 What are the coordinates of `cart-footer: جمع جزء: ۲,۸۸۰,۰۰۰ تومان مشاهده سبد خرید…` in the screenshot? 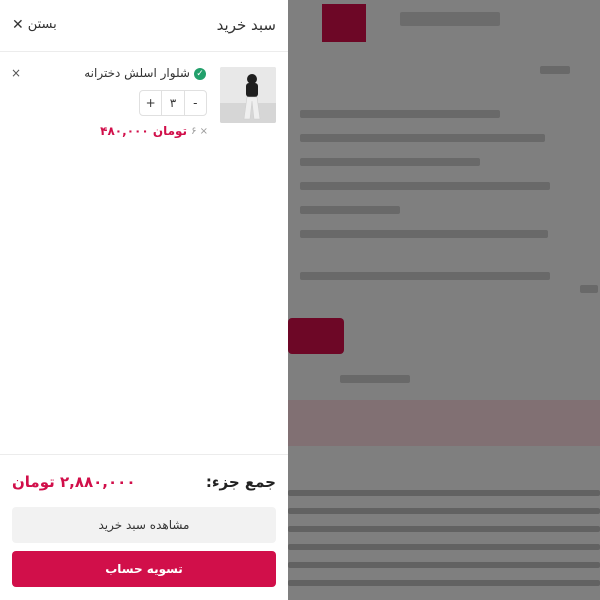 It's located at (144, 527).